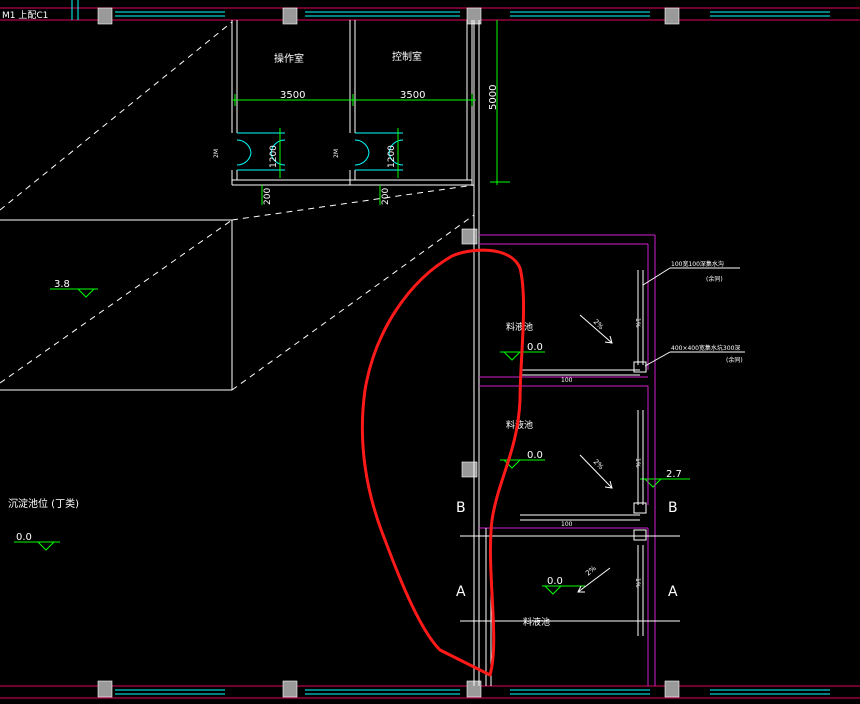  What do you see at coordinates (673, 508) in the screenshot?
I see `axis-right-b: B` at bounding box center [673, 508].